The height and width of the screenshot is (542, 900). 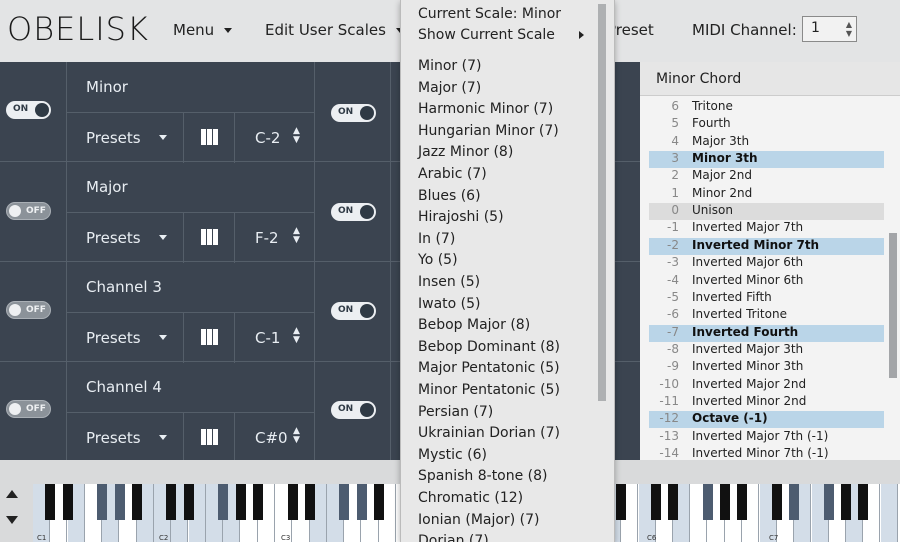 I want to click on interval-row: 3 Minor 3th, so click(x=766, y=160).